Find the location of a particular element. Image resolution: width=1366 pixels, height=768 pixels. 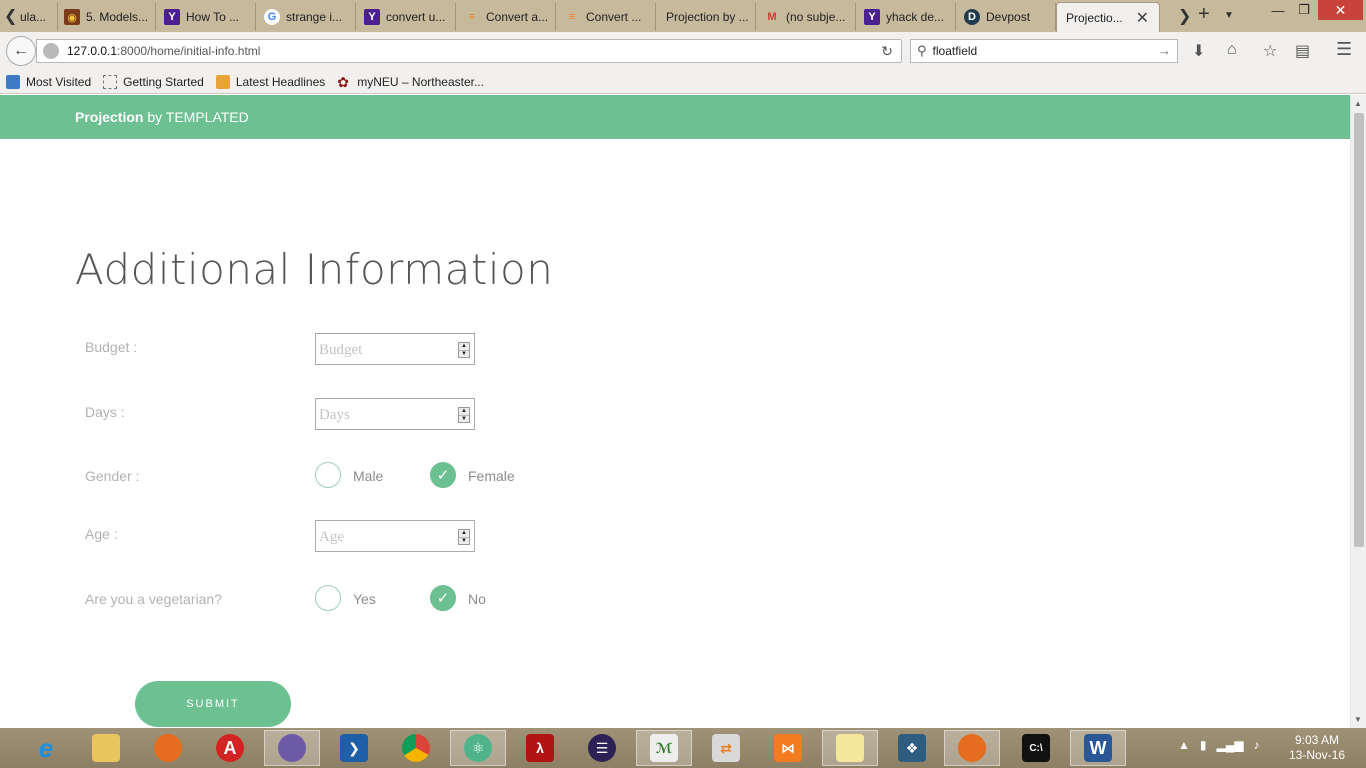

taskbar-app: ❖ is located at coordinates (912, 748).